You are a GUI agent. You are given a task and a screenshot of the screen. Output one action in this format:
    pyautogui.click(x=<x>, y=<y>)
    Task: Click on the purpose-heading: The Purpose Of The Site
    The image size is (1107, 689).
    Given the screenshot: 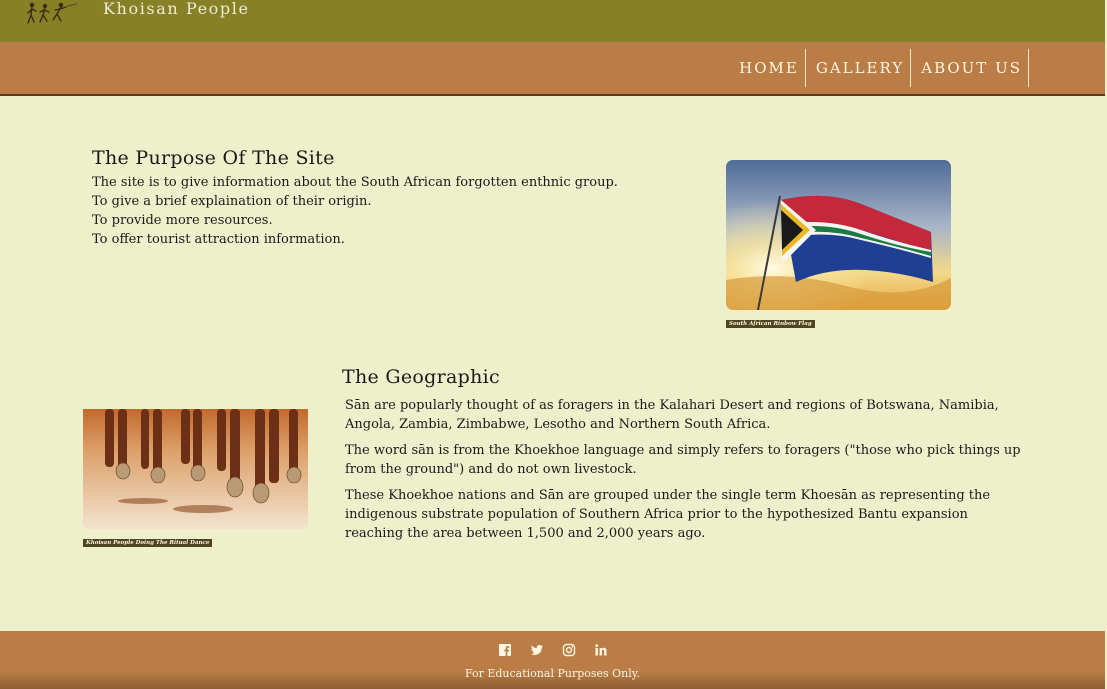 What is the action you would take?
    pyautogui.click(x=213, y=158)
    